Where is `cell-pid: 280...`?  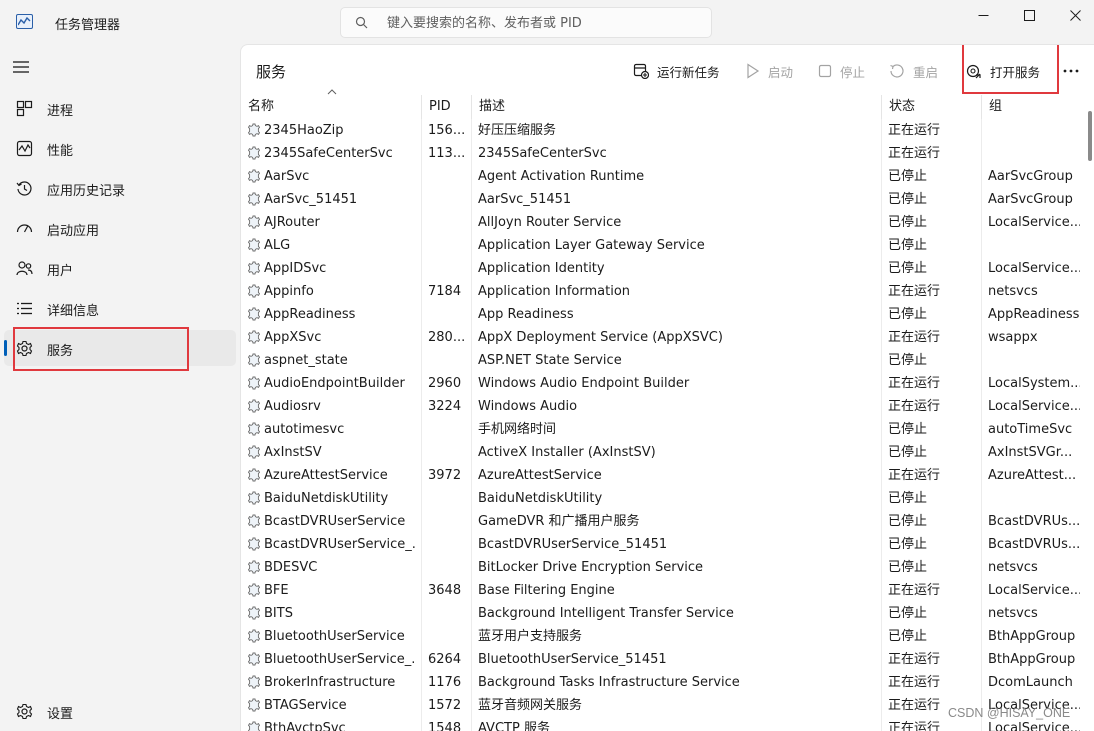 cell-pid: 280... is located at coordinates (447, 337).